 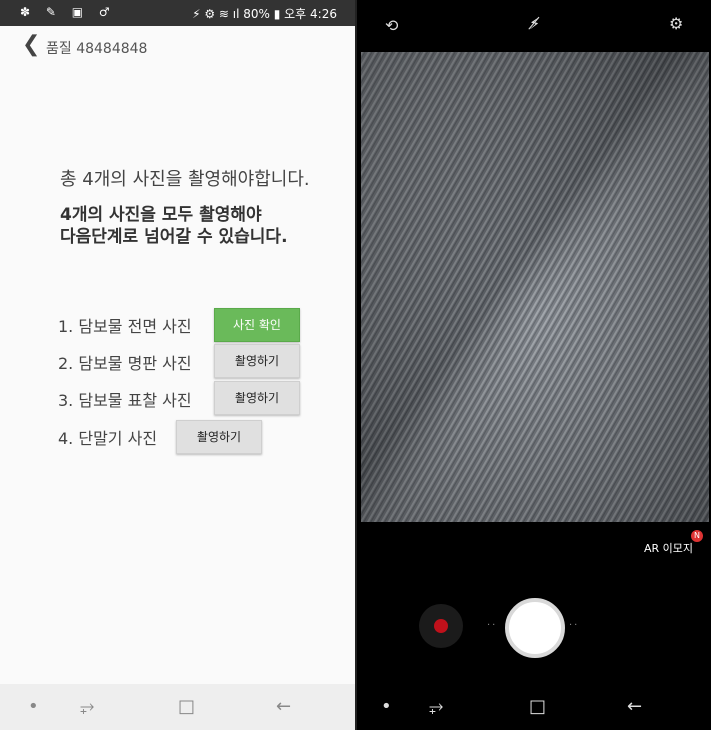 I want to click on gear-icon: ⚙, so click(x=676, y=23).